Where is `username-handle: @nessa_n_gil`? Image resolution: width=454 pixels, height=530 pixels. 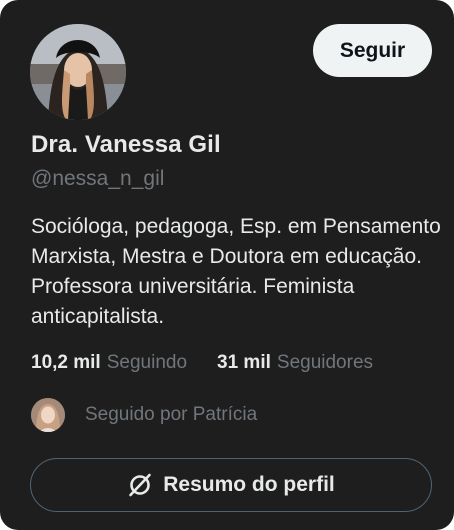 username-handle: @nessa_n_gil is located at coordinates (97, 179).